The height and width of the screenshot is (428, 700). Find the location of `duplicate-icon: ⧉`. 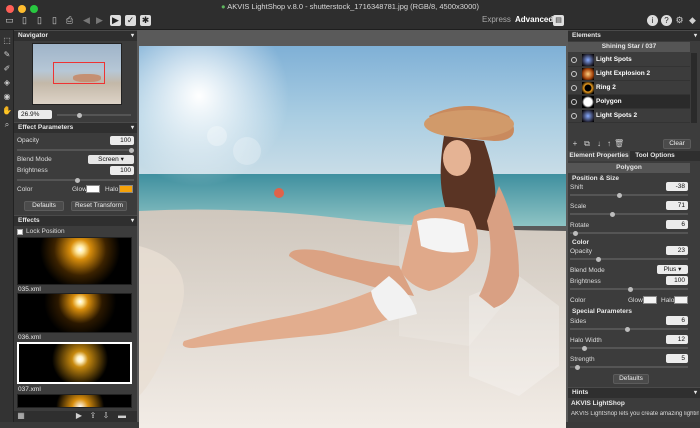

duplicate-icon: ⧉ is located at coordinates (587, 144).